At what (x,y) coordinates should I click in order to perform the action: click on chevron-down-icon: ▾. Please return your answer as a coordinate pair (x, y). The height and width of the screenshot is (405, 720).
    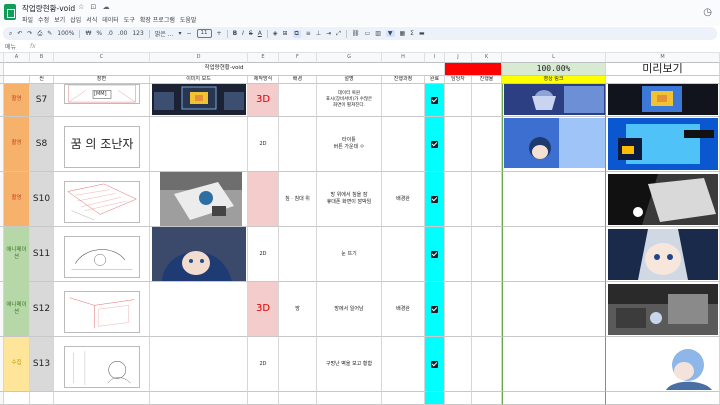
    Looking at the image, I should click on (179, 33).